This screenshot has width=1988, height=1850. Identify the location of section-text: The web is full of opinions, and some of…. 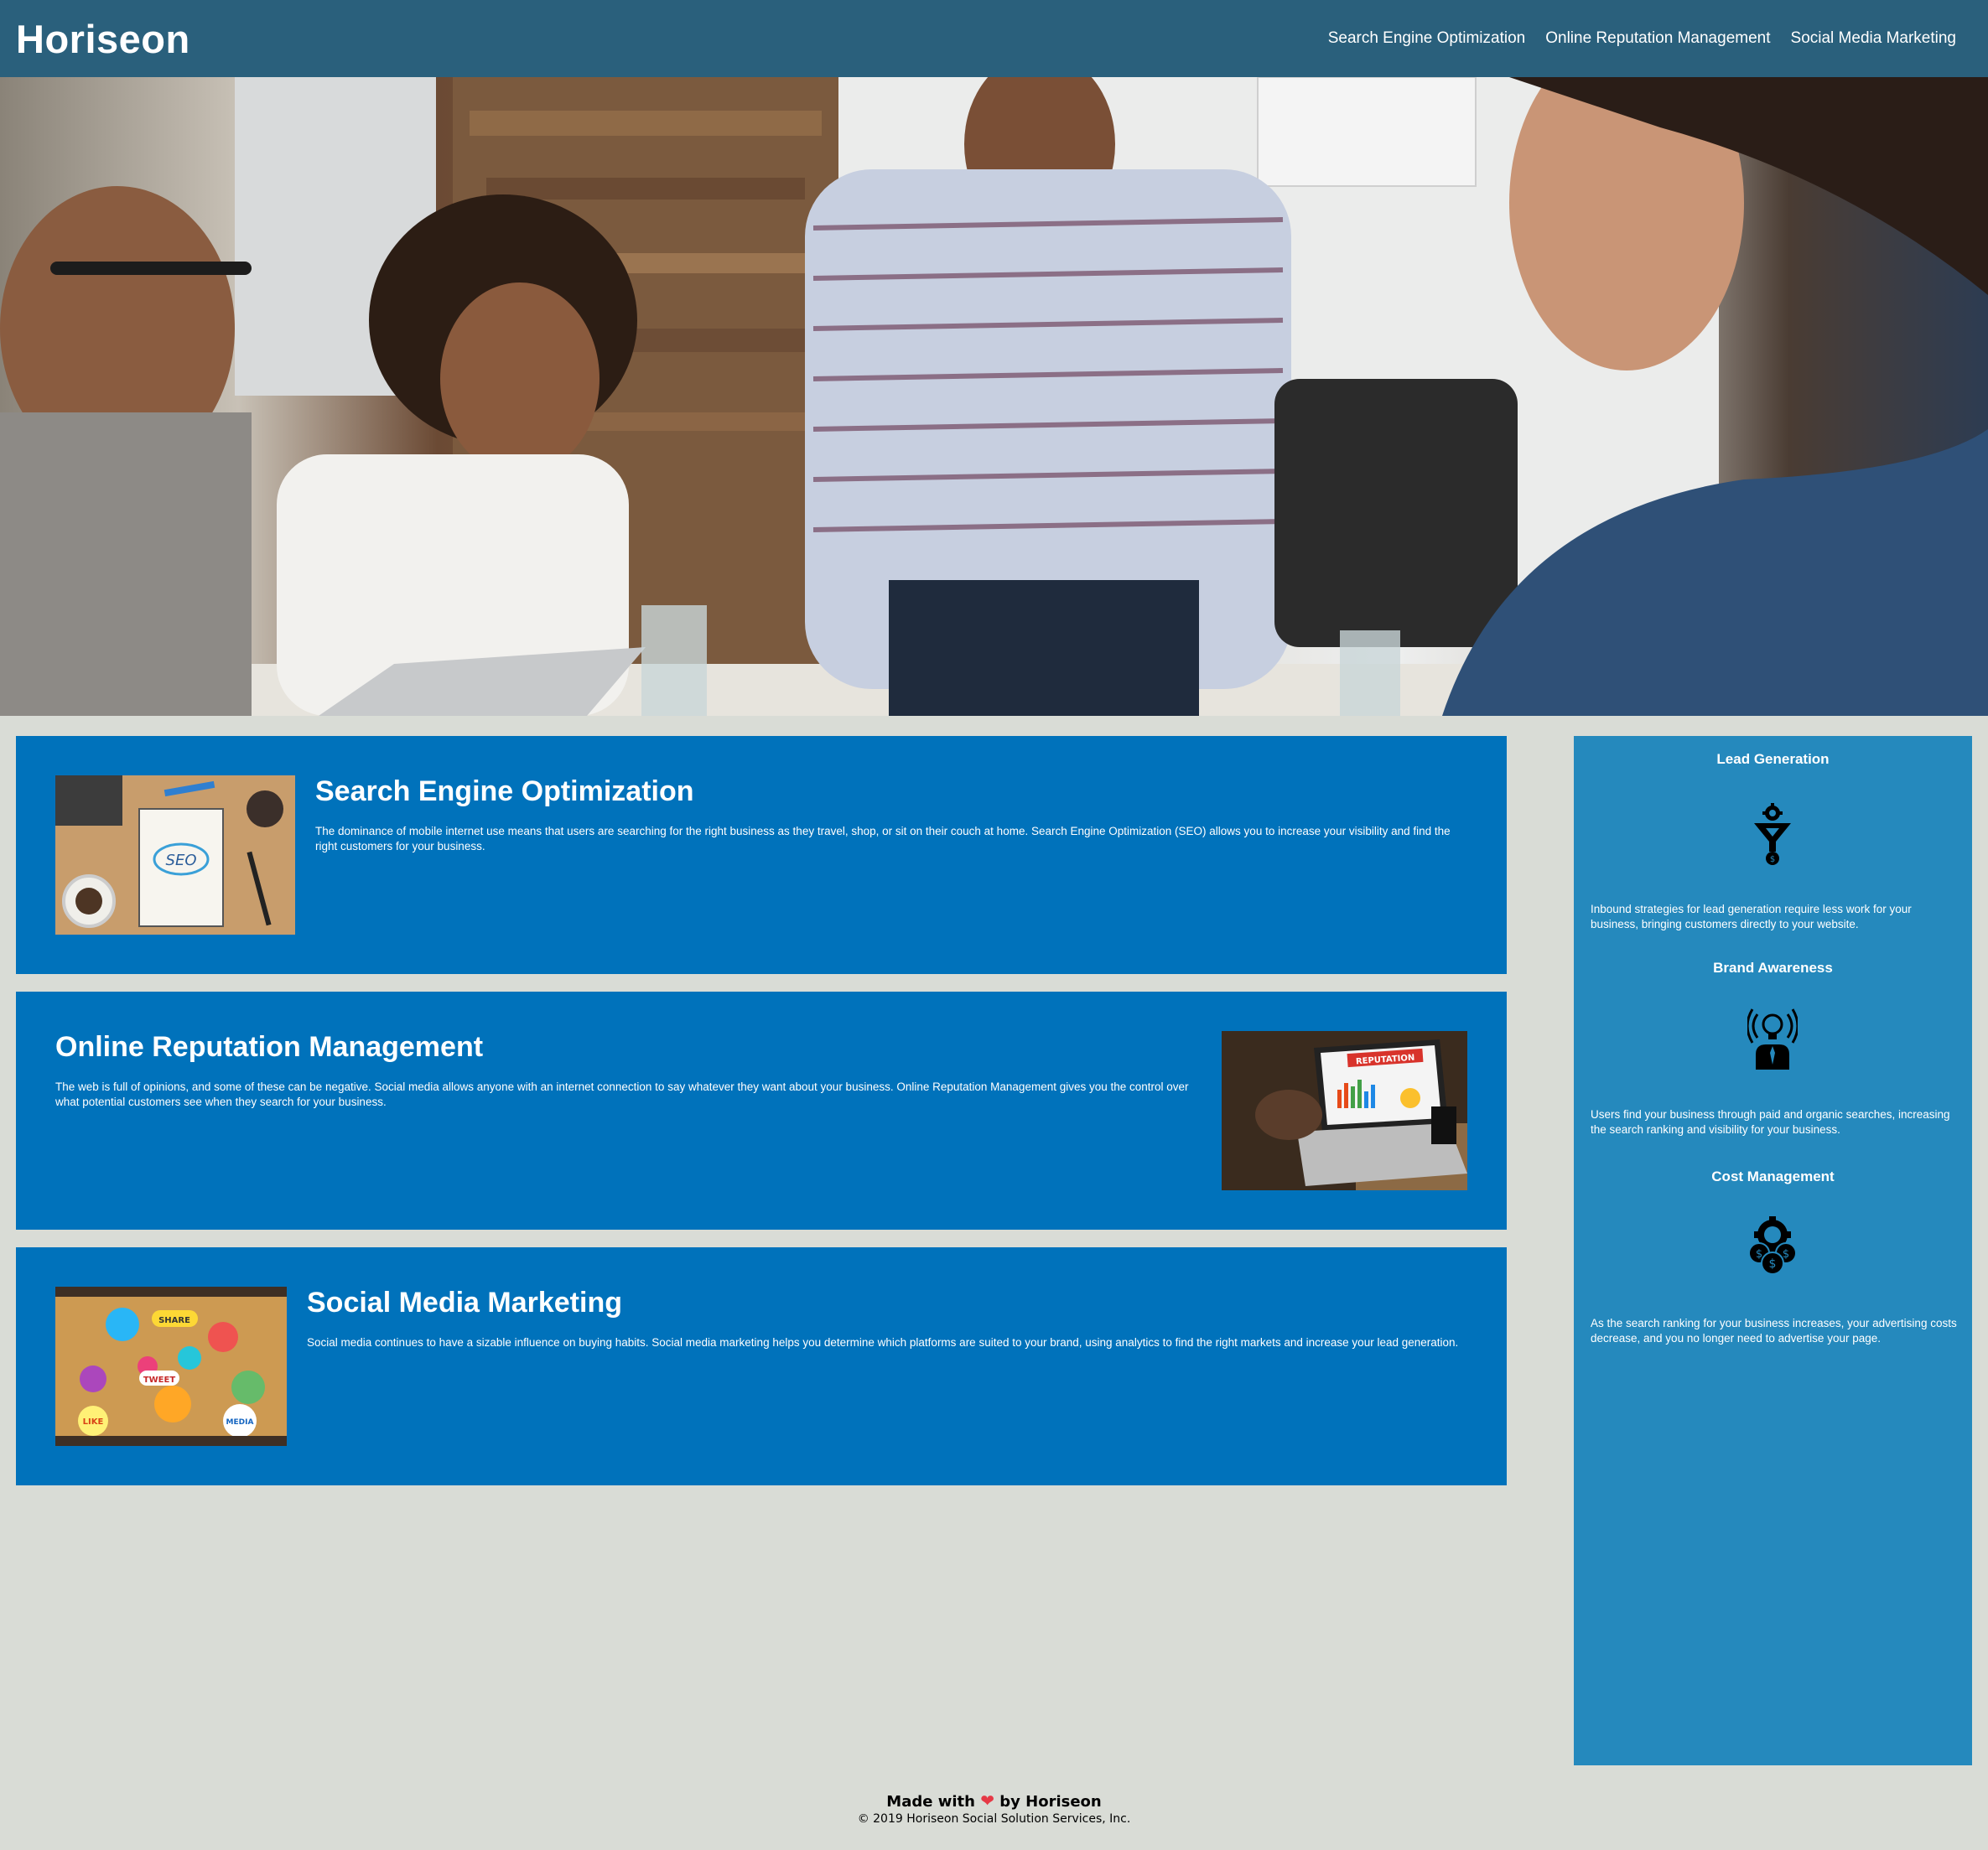
(622, 1094).